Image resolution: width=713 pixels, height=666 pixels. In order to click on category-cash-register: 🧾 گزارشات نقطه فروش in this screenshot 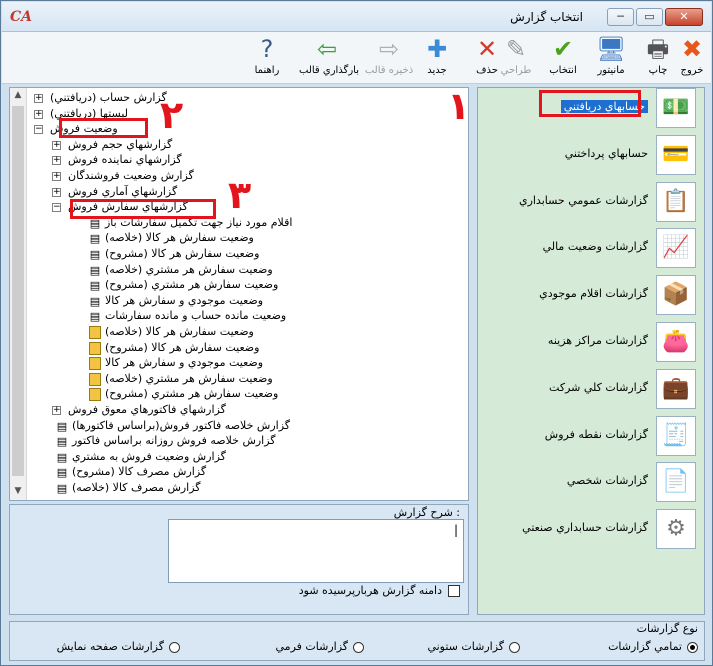, I will do `click(591, 435)`.